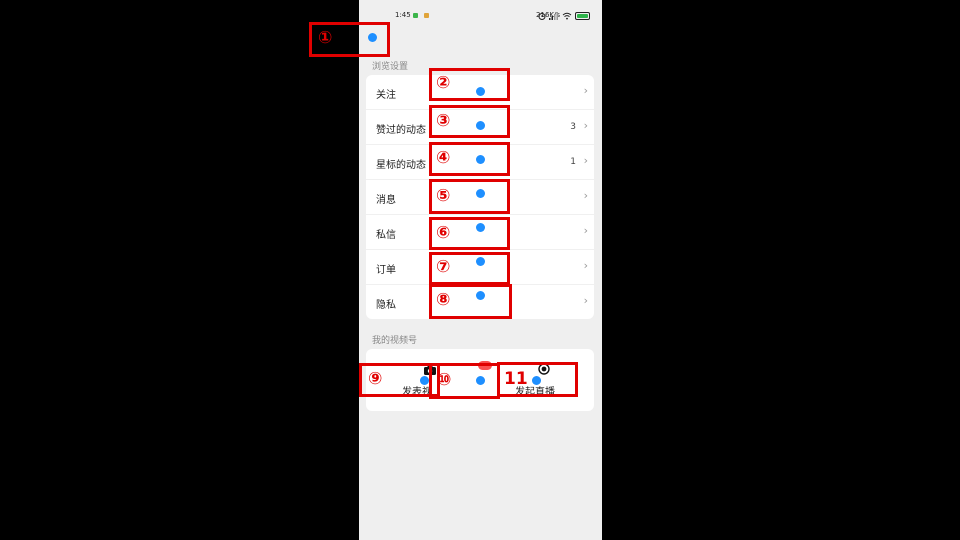 The height and width of the screenshot is (540, 960). What do you see at coordinates (573, 162) in the screenshot?
I see `row-count: 1` at bounding box center [573, 162].